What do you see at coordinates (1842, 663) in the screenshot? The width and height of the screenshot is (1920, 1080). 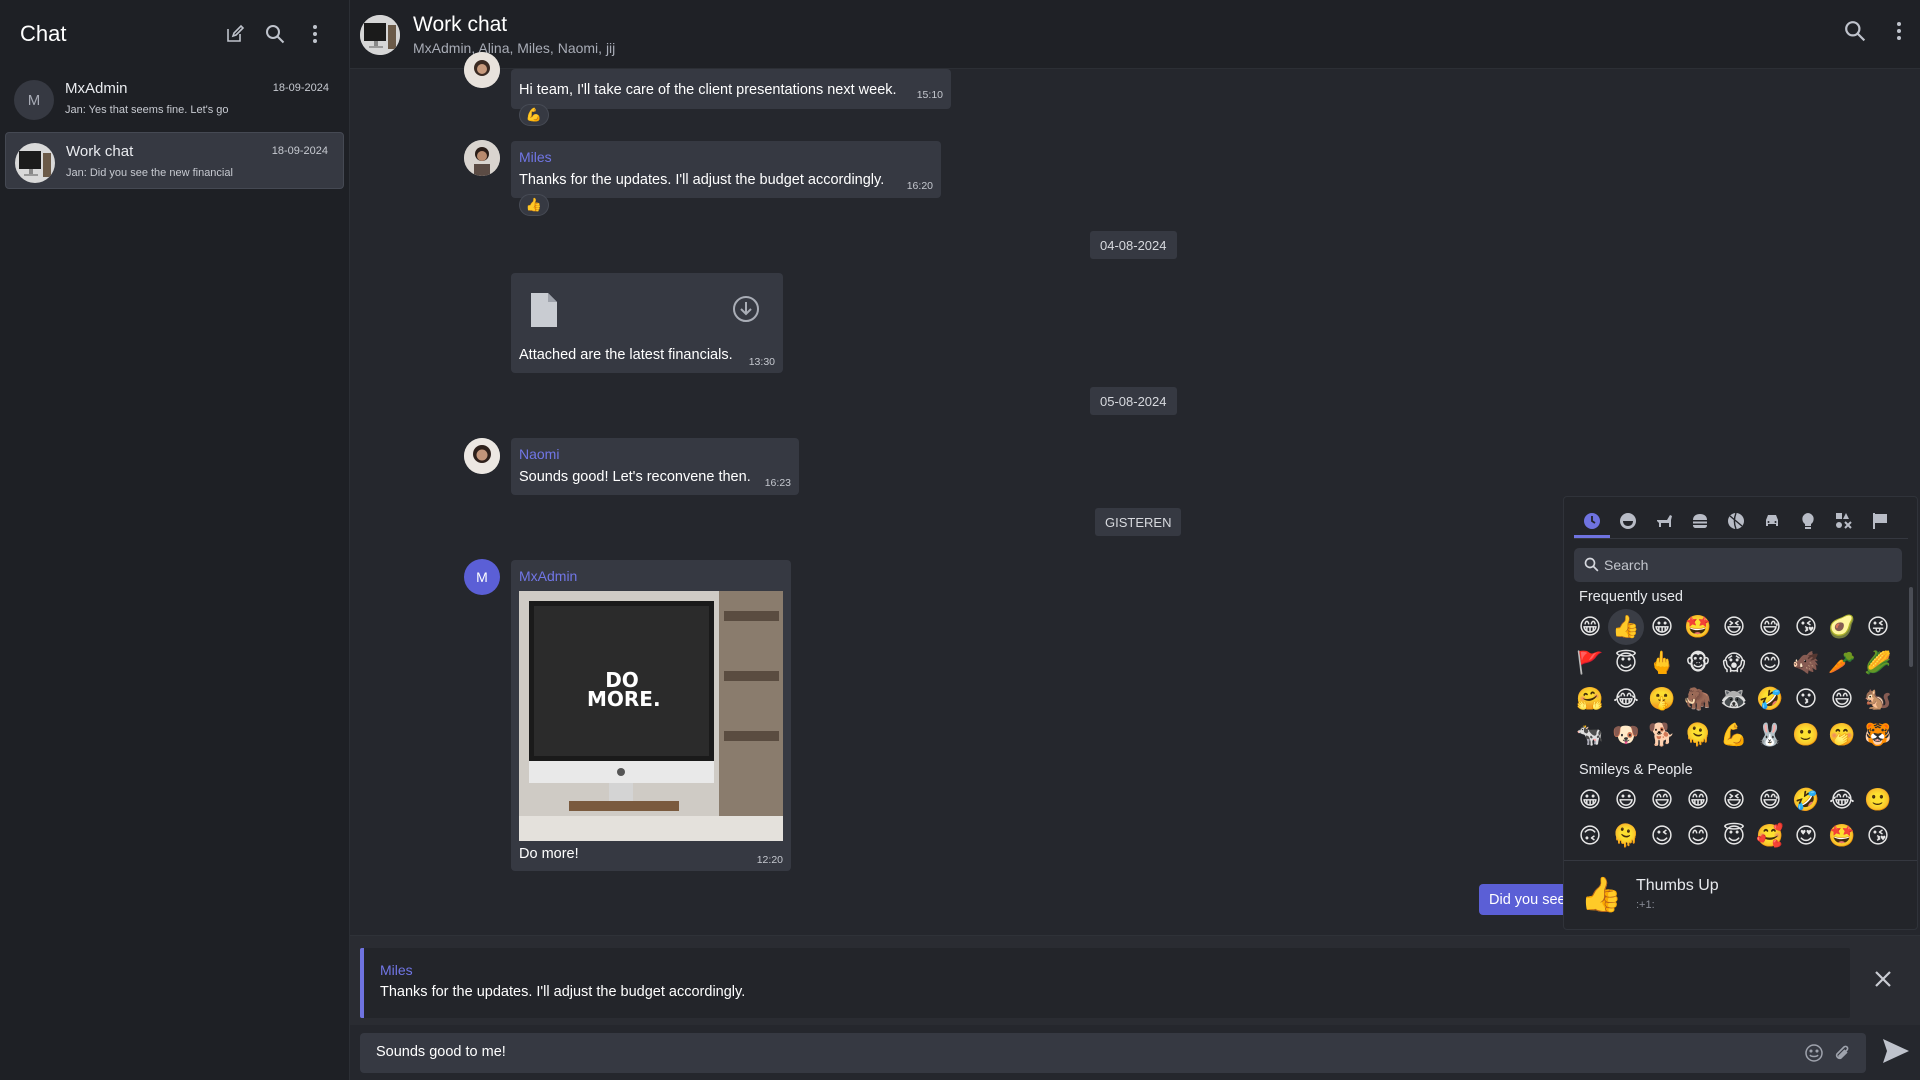 I see `emoji-option: 🥕` at bounding box center [1842, 663].